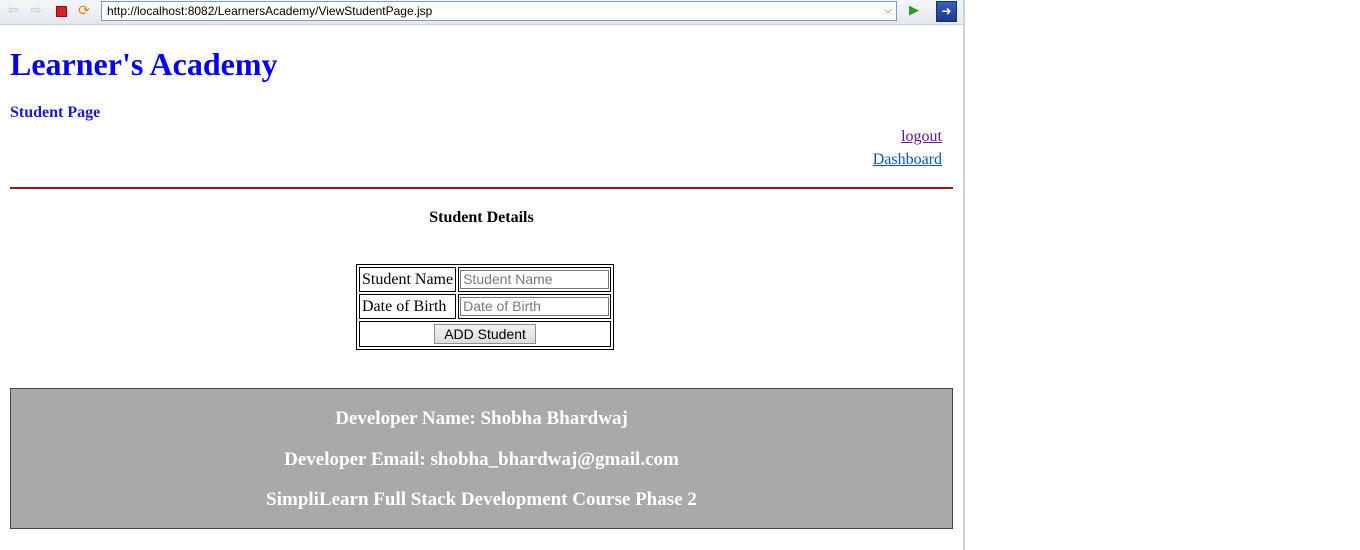 The image size is (1360, 550). I want to click on form-row-submit: ADD Student, so click(485, 334).